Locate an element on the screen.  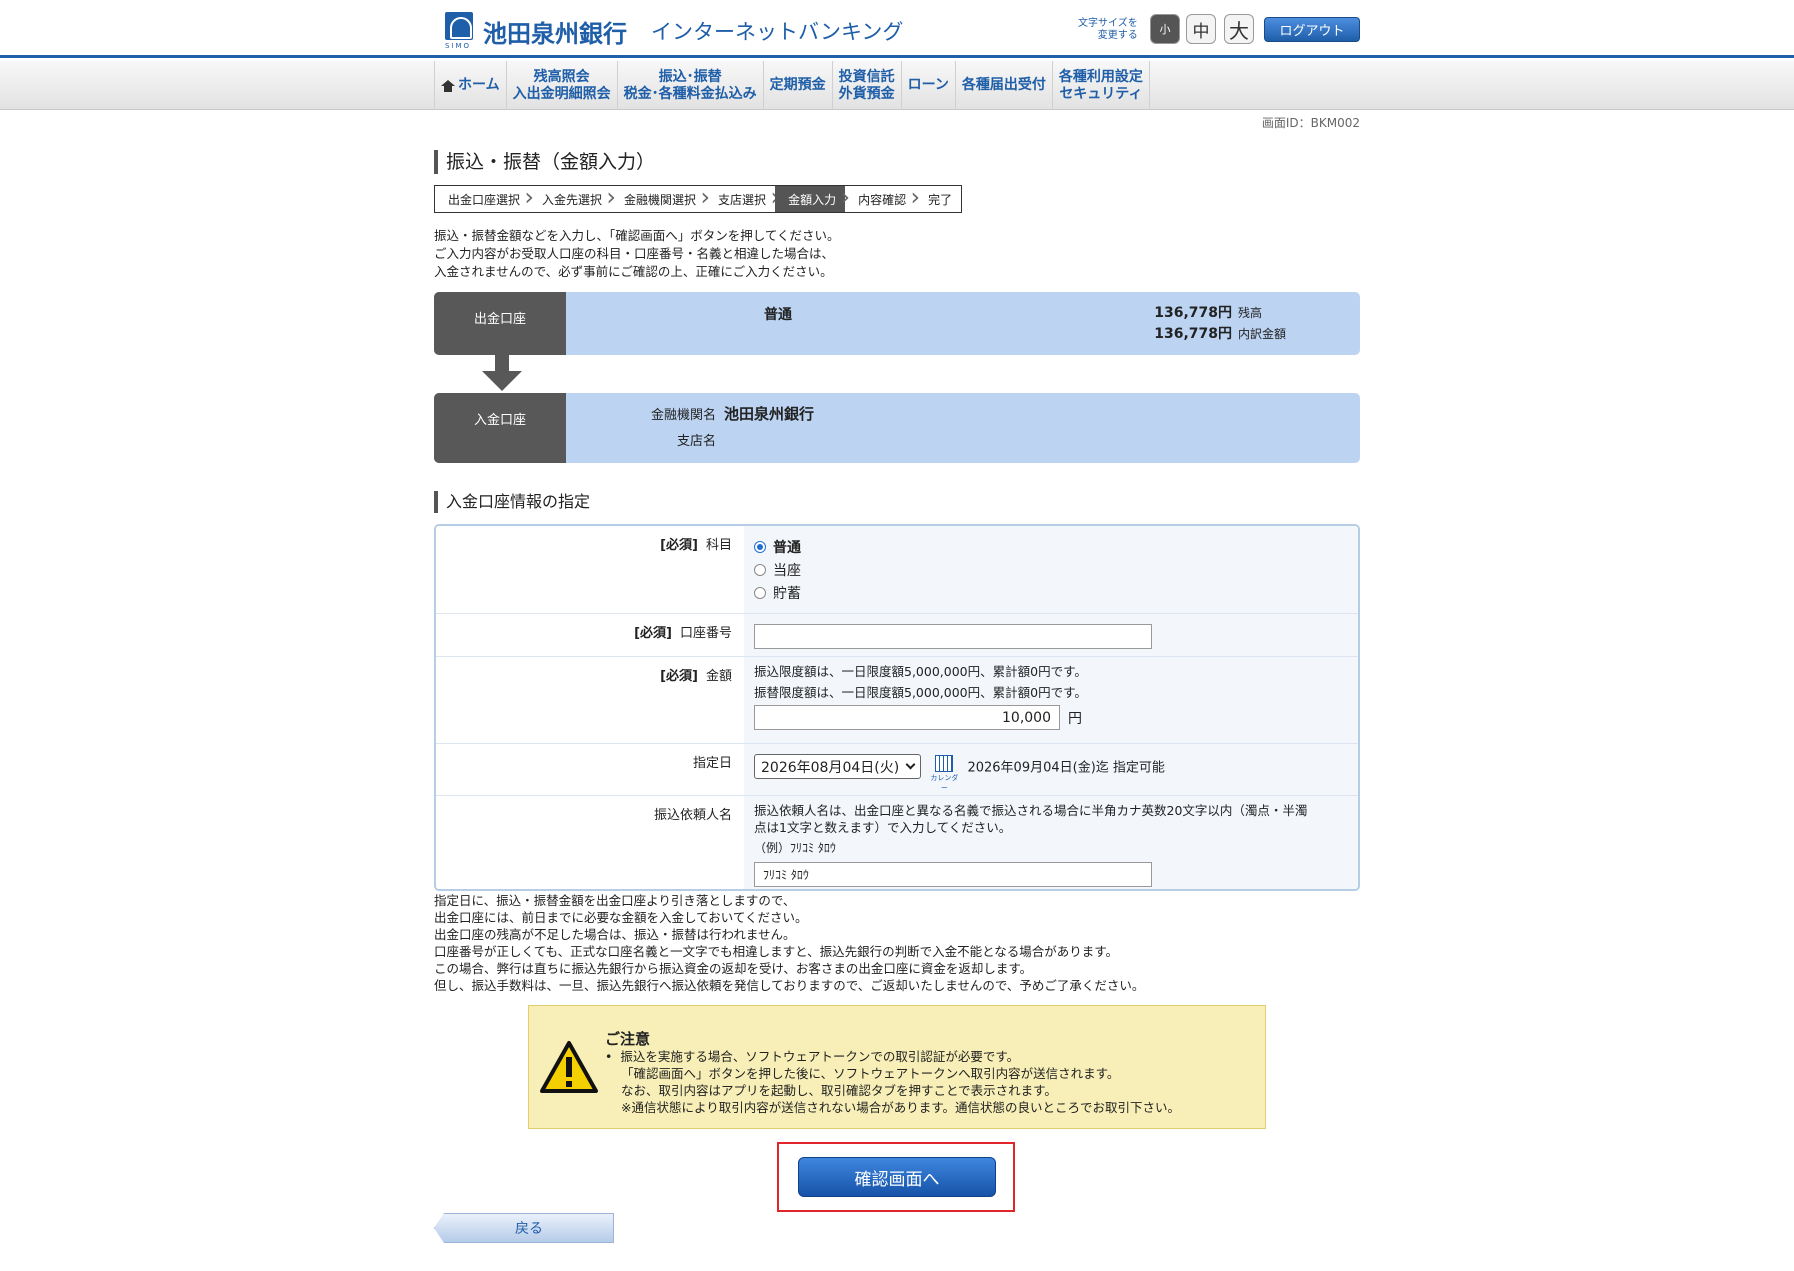
amount-input: 10,000 is located at coordinates (907, 717).